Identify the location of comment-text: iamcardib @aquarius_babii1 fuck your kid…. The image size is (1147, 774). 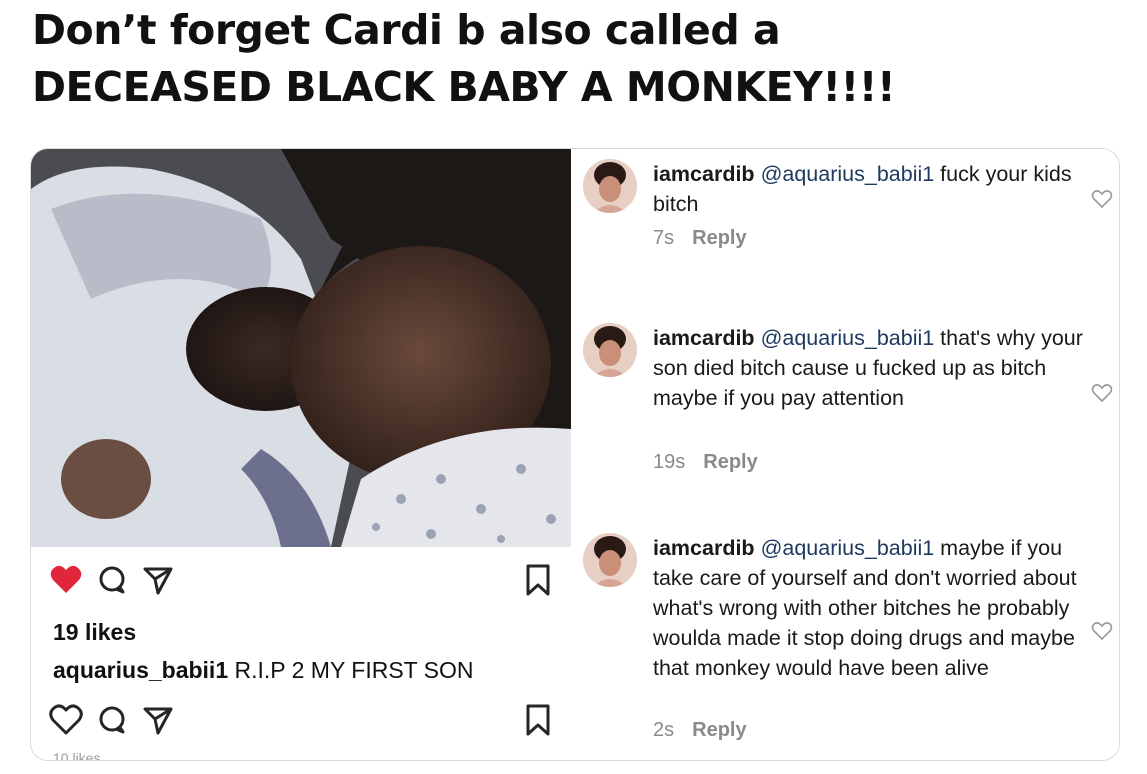
(868, 189).